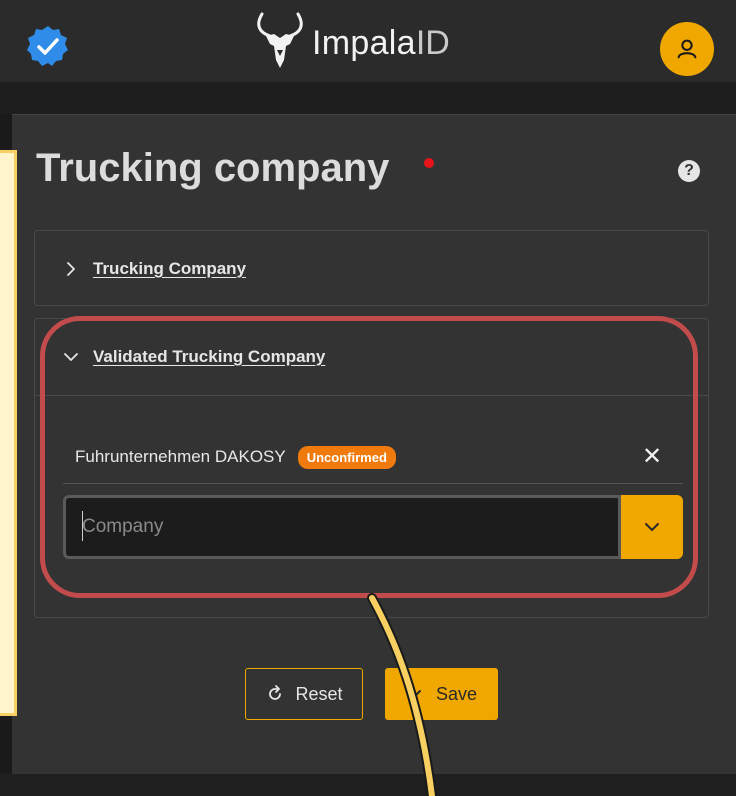  I want to click on impala-logo-icon, so click(280, 40).